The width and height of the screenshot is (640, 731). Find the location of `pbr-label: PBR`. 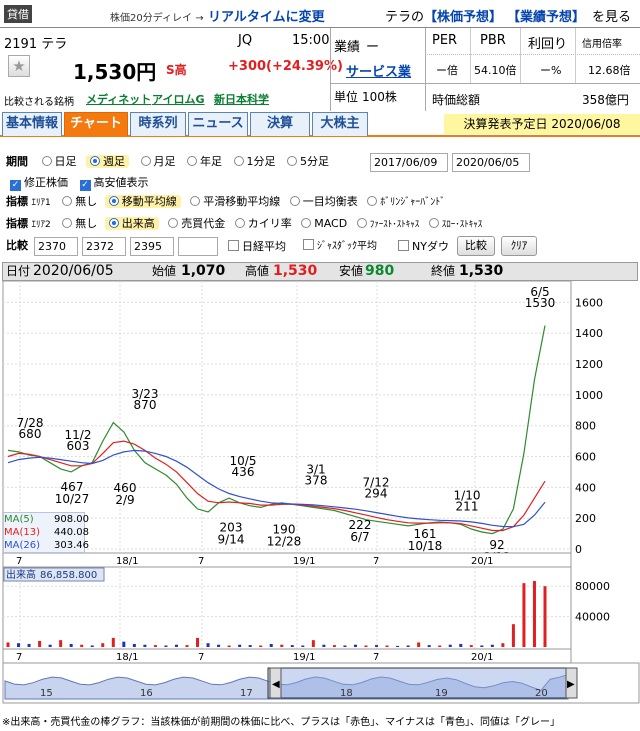

pbr-label: PBR is located at coordinates (493, 40).